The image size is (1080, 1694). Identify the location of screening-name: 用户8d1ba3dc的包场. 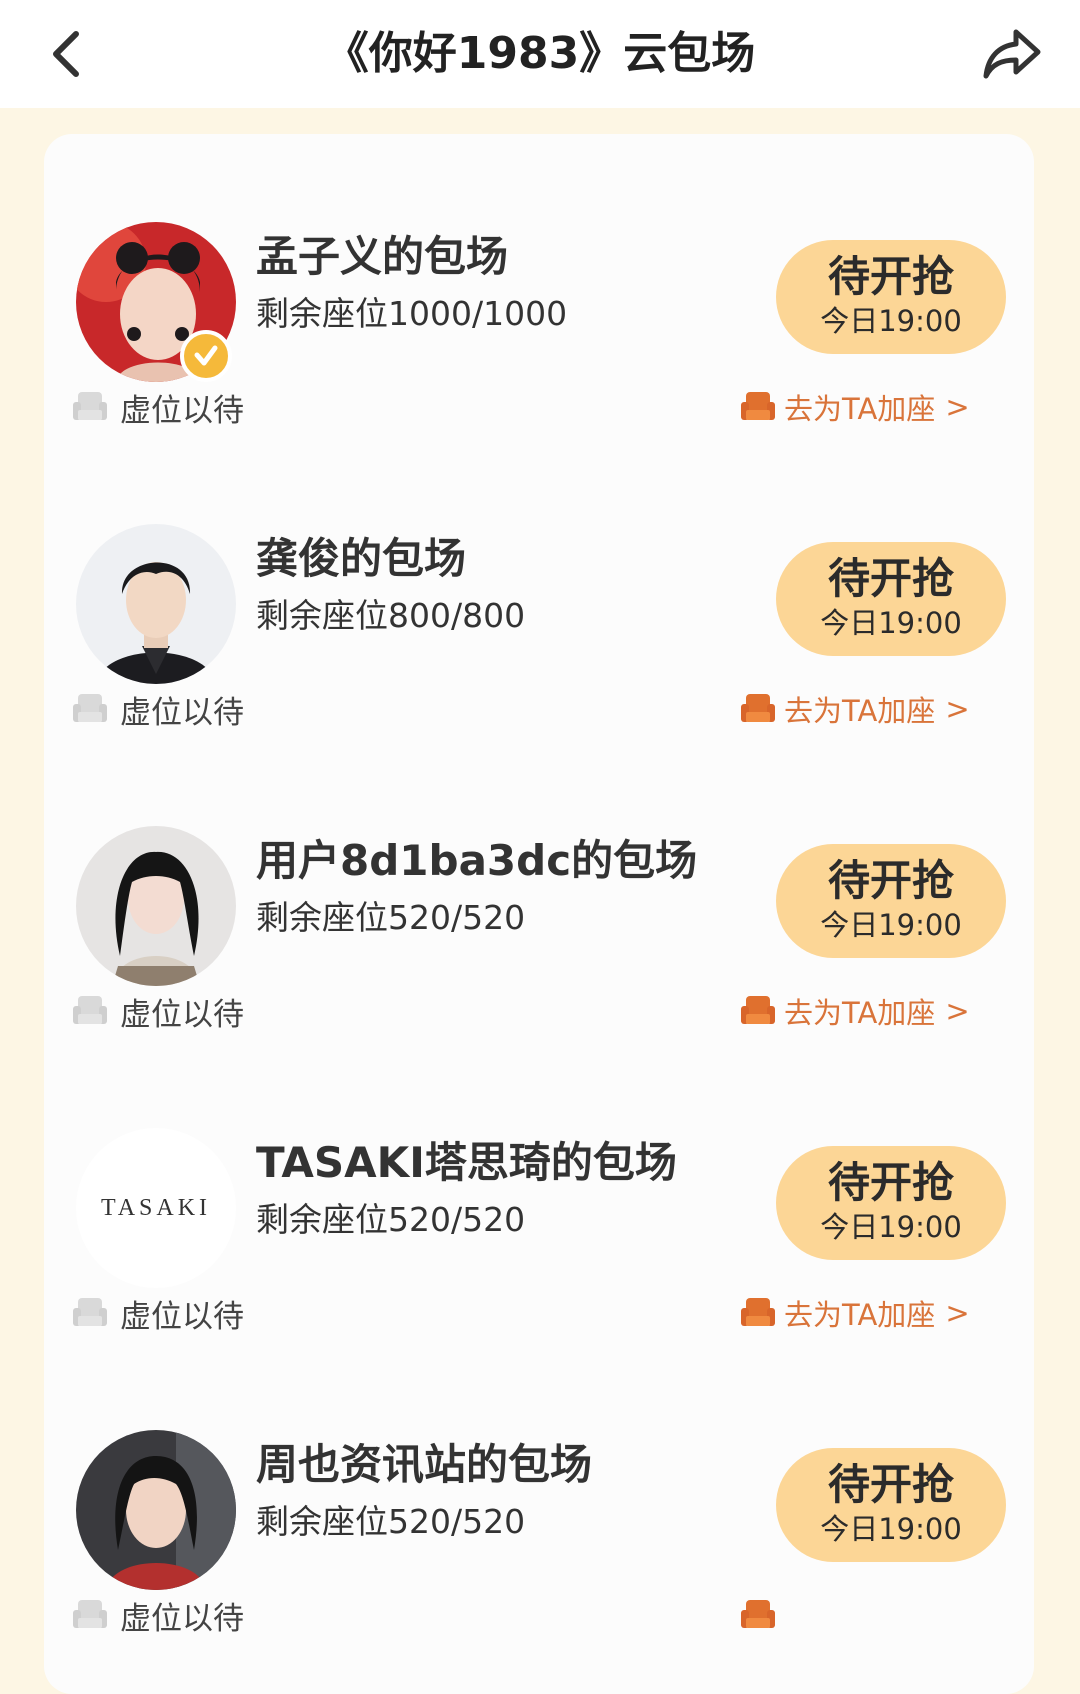
(516, 861).